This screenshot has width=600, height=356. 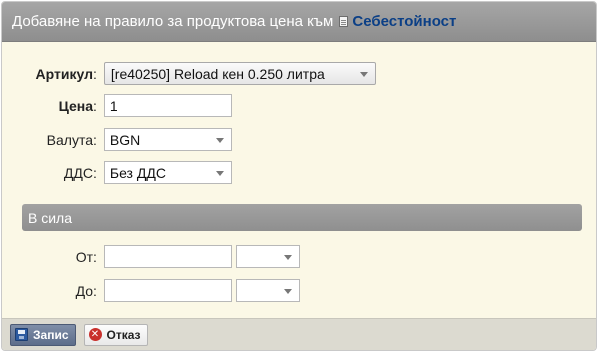 I want to click on validity-section-header: В сила, so click(x=302, y=217).